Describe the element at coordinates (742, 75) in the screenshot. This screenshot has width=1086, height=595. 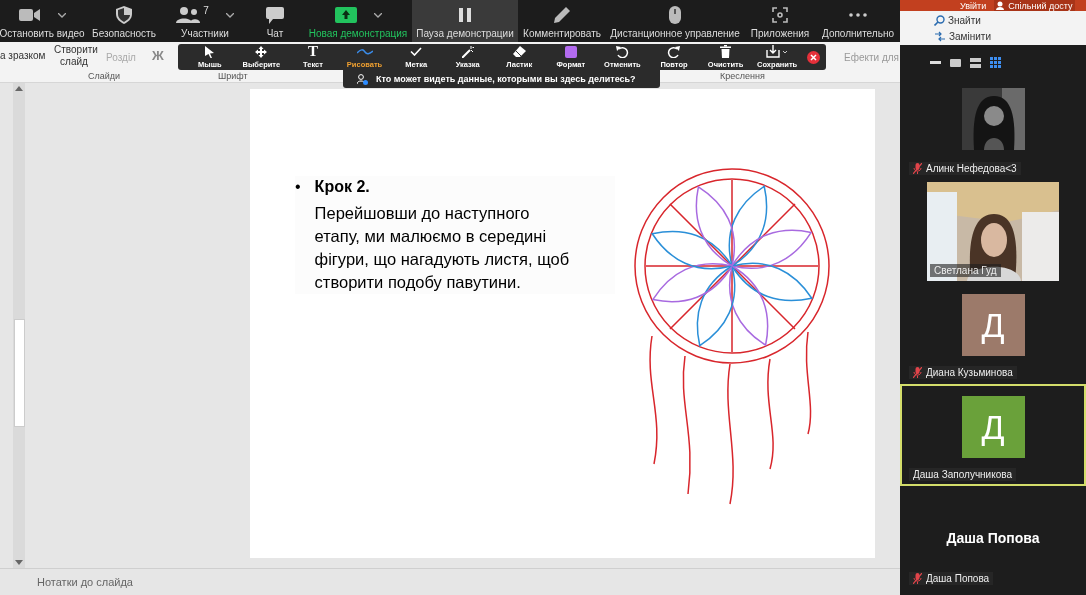
I see `ribbon-group-label: Креслення` at that location.